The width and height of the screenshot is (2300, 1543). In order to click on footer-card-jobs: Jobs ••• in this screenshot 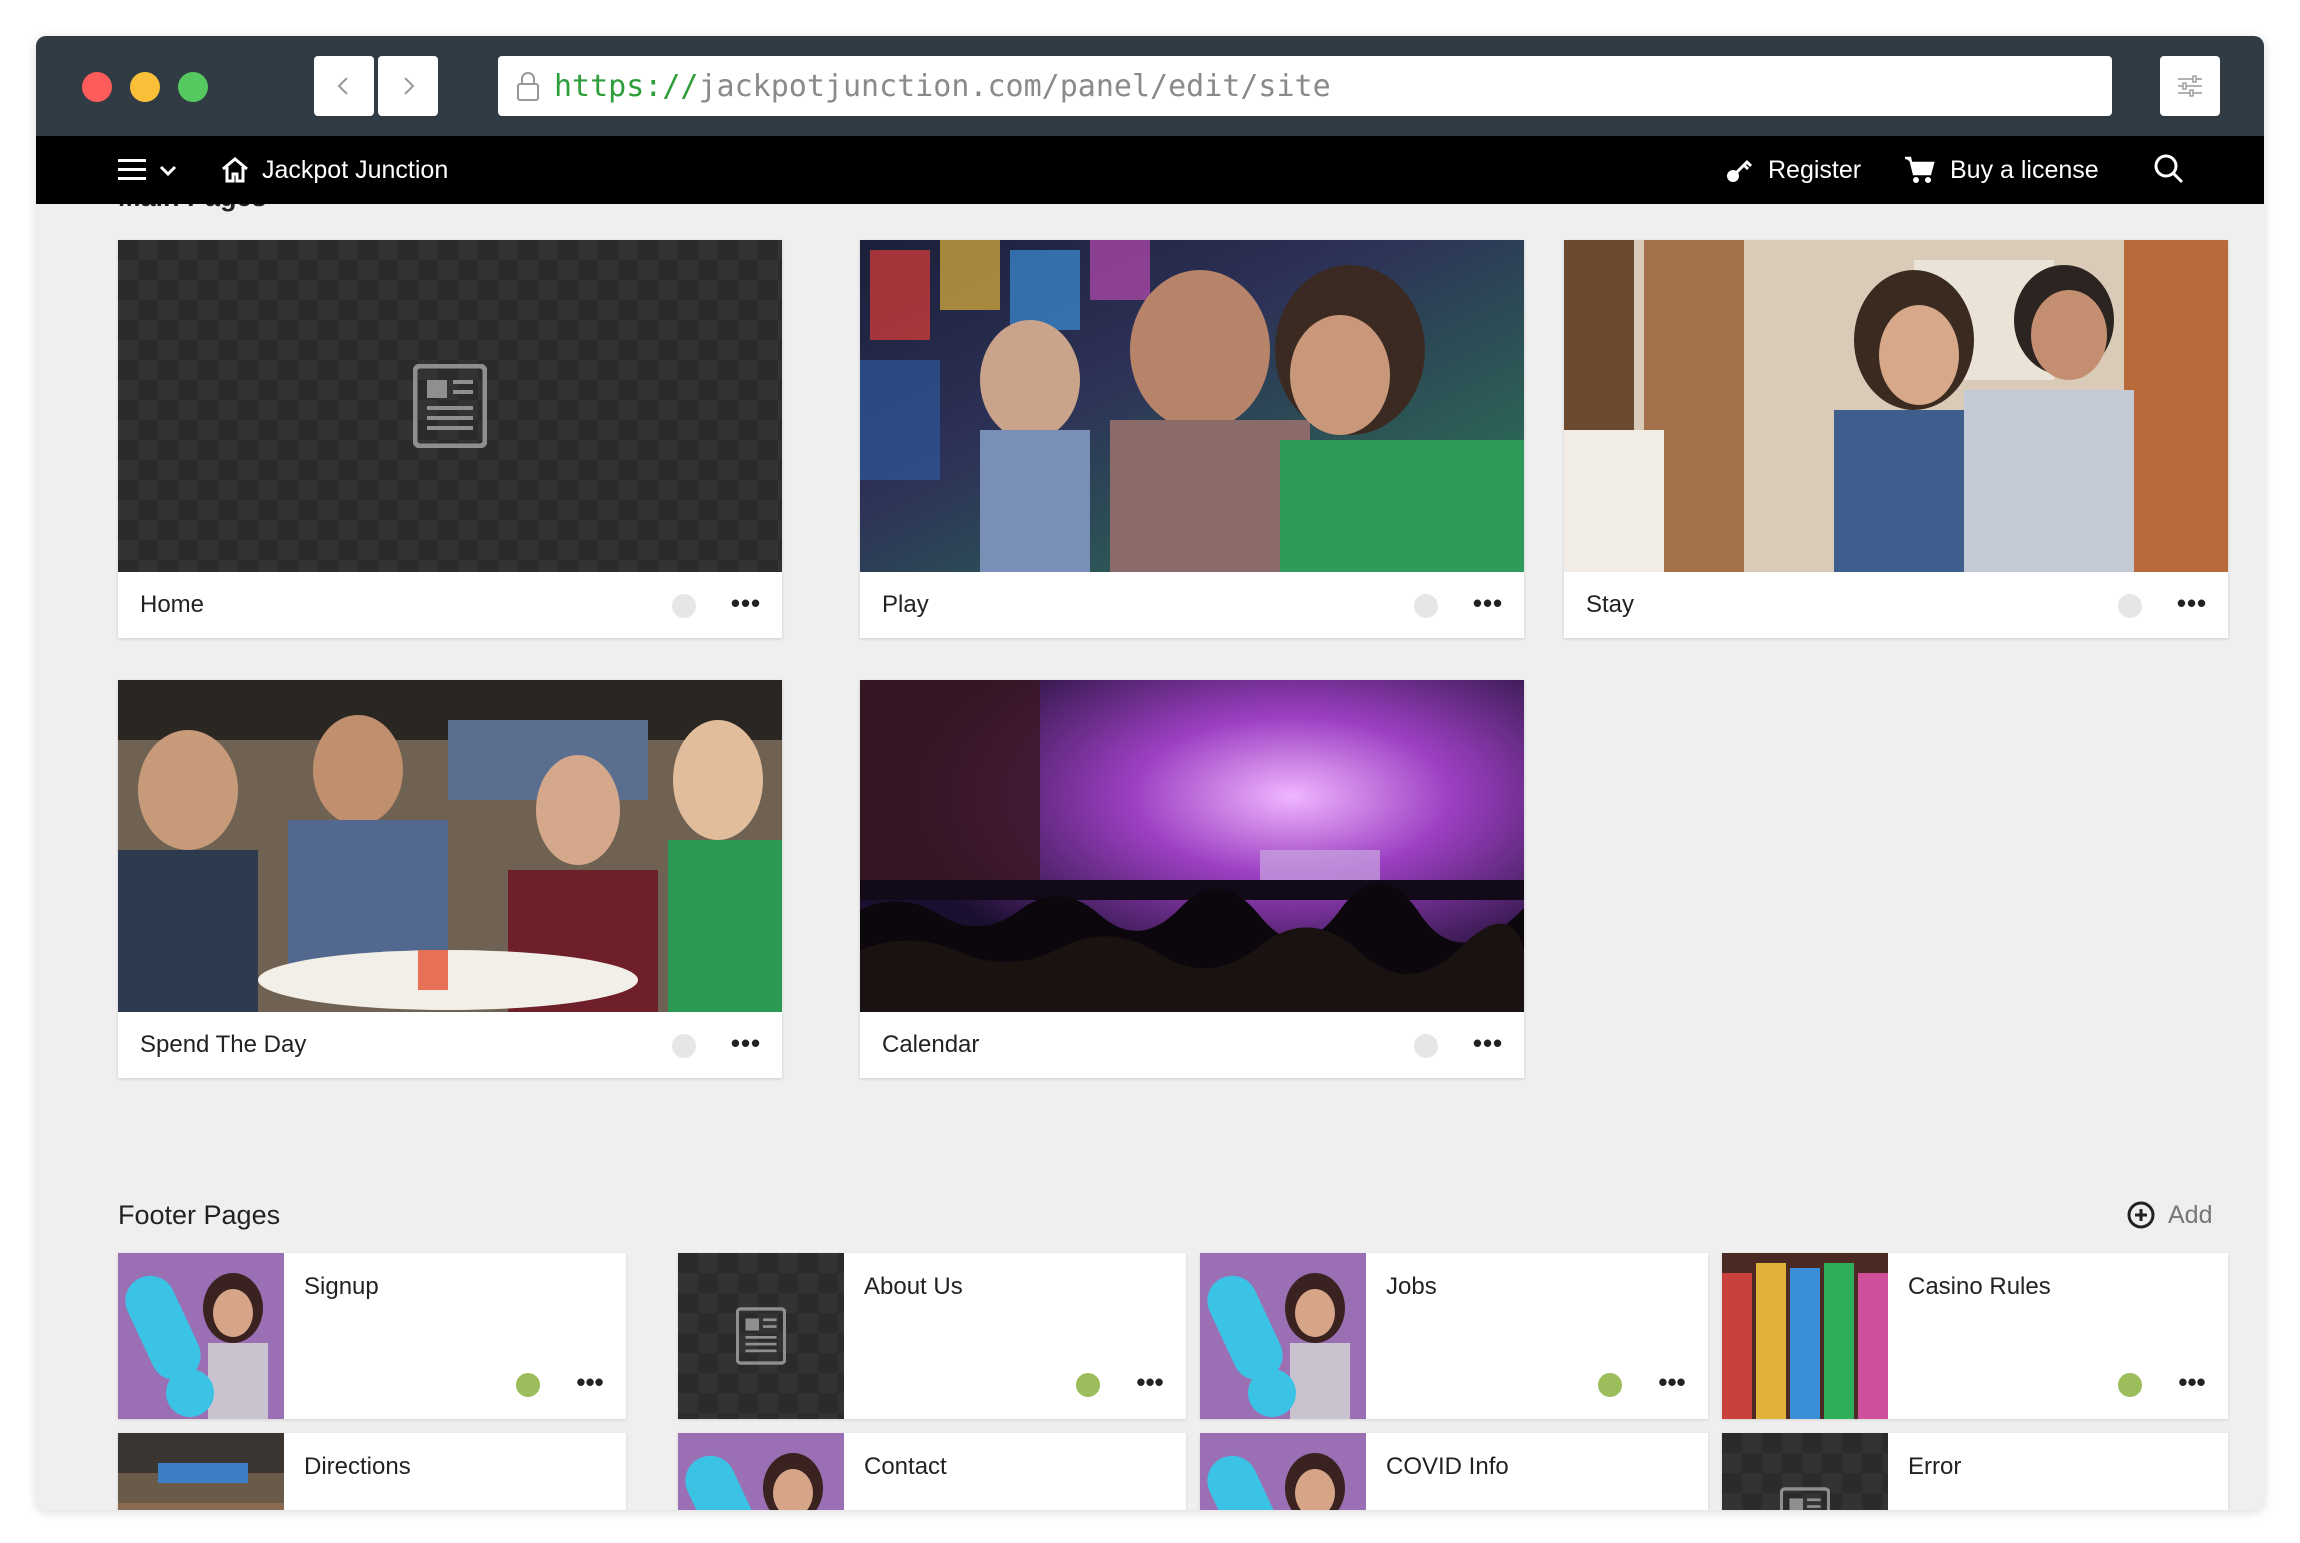, I will do `click(1454, 1336)`.